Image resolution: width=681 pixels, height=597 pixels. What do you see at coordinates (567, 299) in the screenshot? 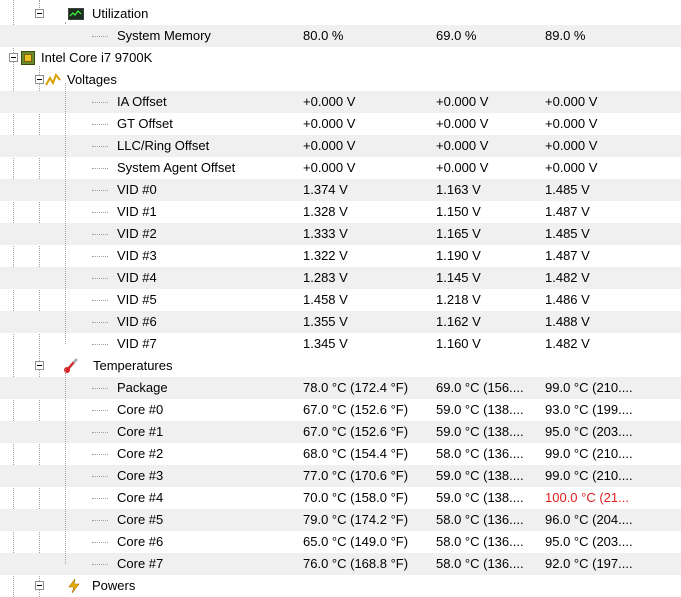
I see `sensor-max-value: 1.486 V` at bounding box center [567, 299].